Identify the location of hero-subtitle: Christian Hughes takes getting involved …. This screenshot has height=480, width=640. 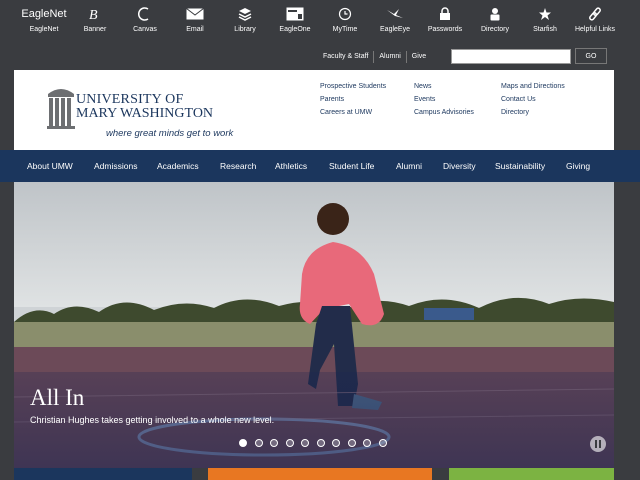
(152, 420).